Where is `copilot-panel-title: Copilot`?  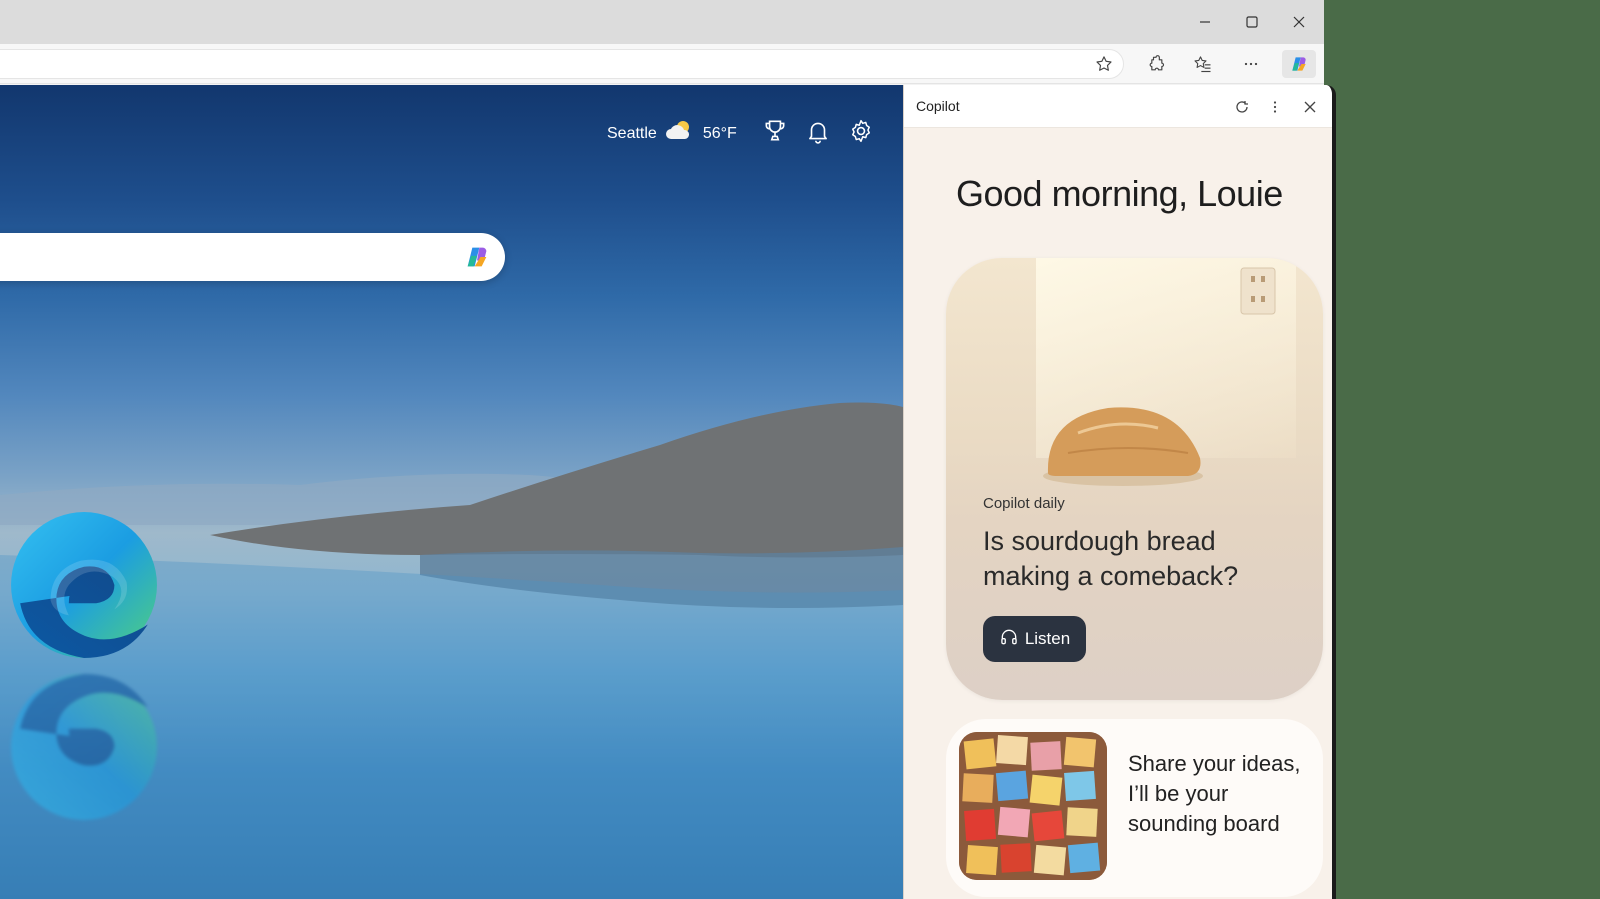 copilot-panel-title: Copilot is located at coordinates (938, 106).